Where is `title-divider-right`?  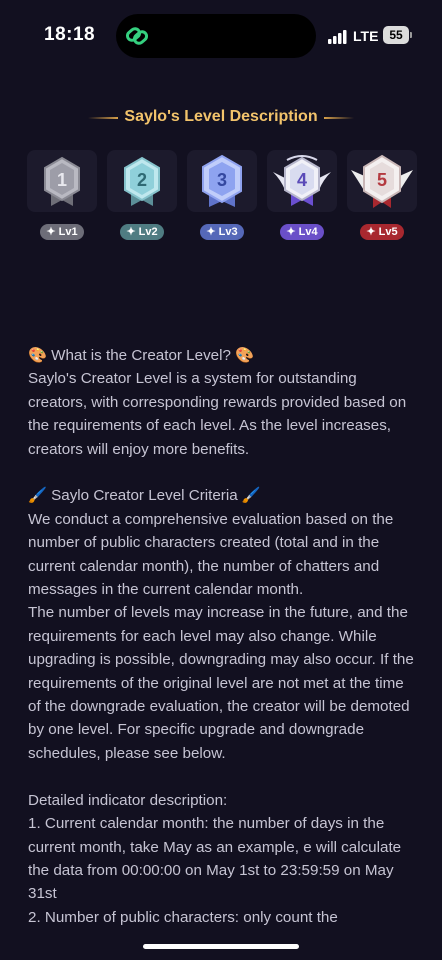 title-divider-right is located at coordinates (339, 118).